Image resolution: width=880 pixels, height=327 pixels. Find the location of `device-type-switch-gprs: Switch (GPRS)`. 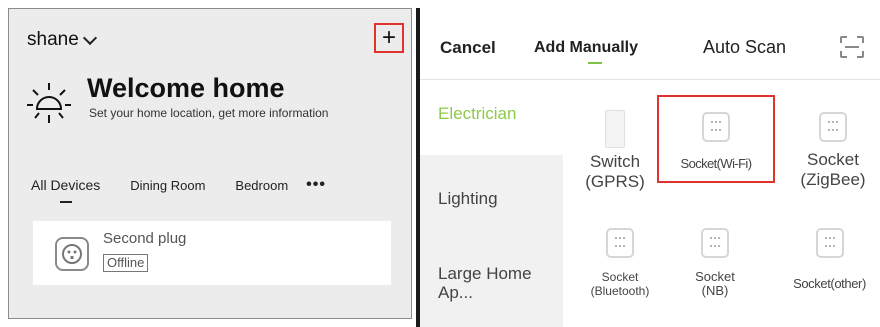

device-type-switch-gprs: Switch (GPRS) is located at coordinates (615, 151).